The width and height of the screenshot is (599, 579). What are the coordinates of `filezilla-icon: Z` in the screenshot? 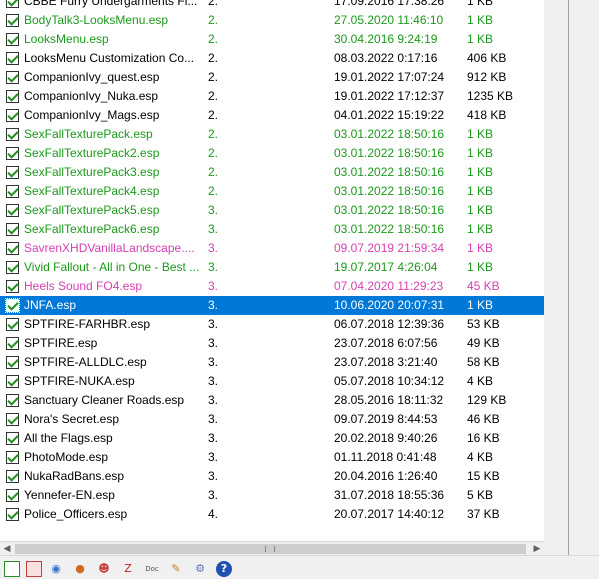 It's located at (128, 569).